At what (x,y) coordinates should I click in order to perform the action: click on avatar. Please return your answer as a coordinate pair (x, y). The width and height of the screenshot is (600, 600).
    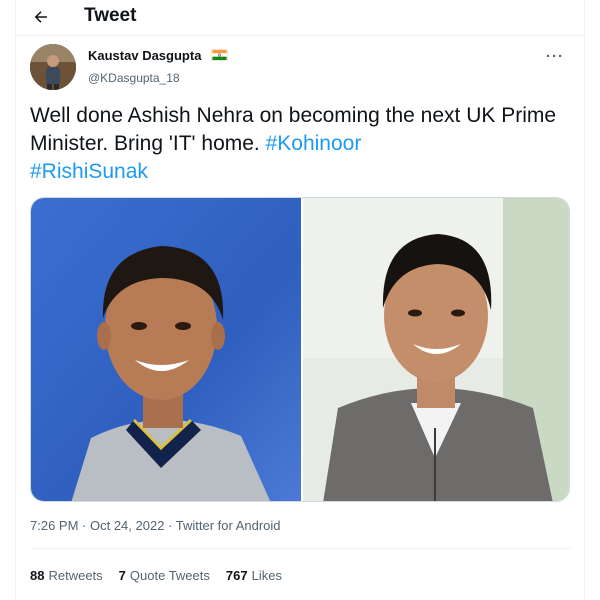
    Looking at the image, I should click on (53, 67).